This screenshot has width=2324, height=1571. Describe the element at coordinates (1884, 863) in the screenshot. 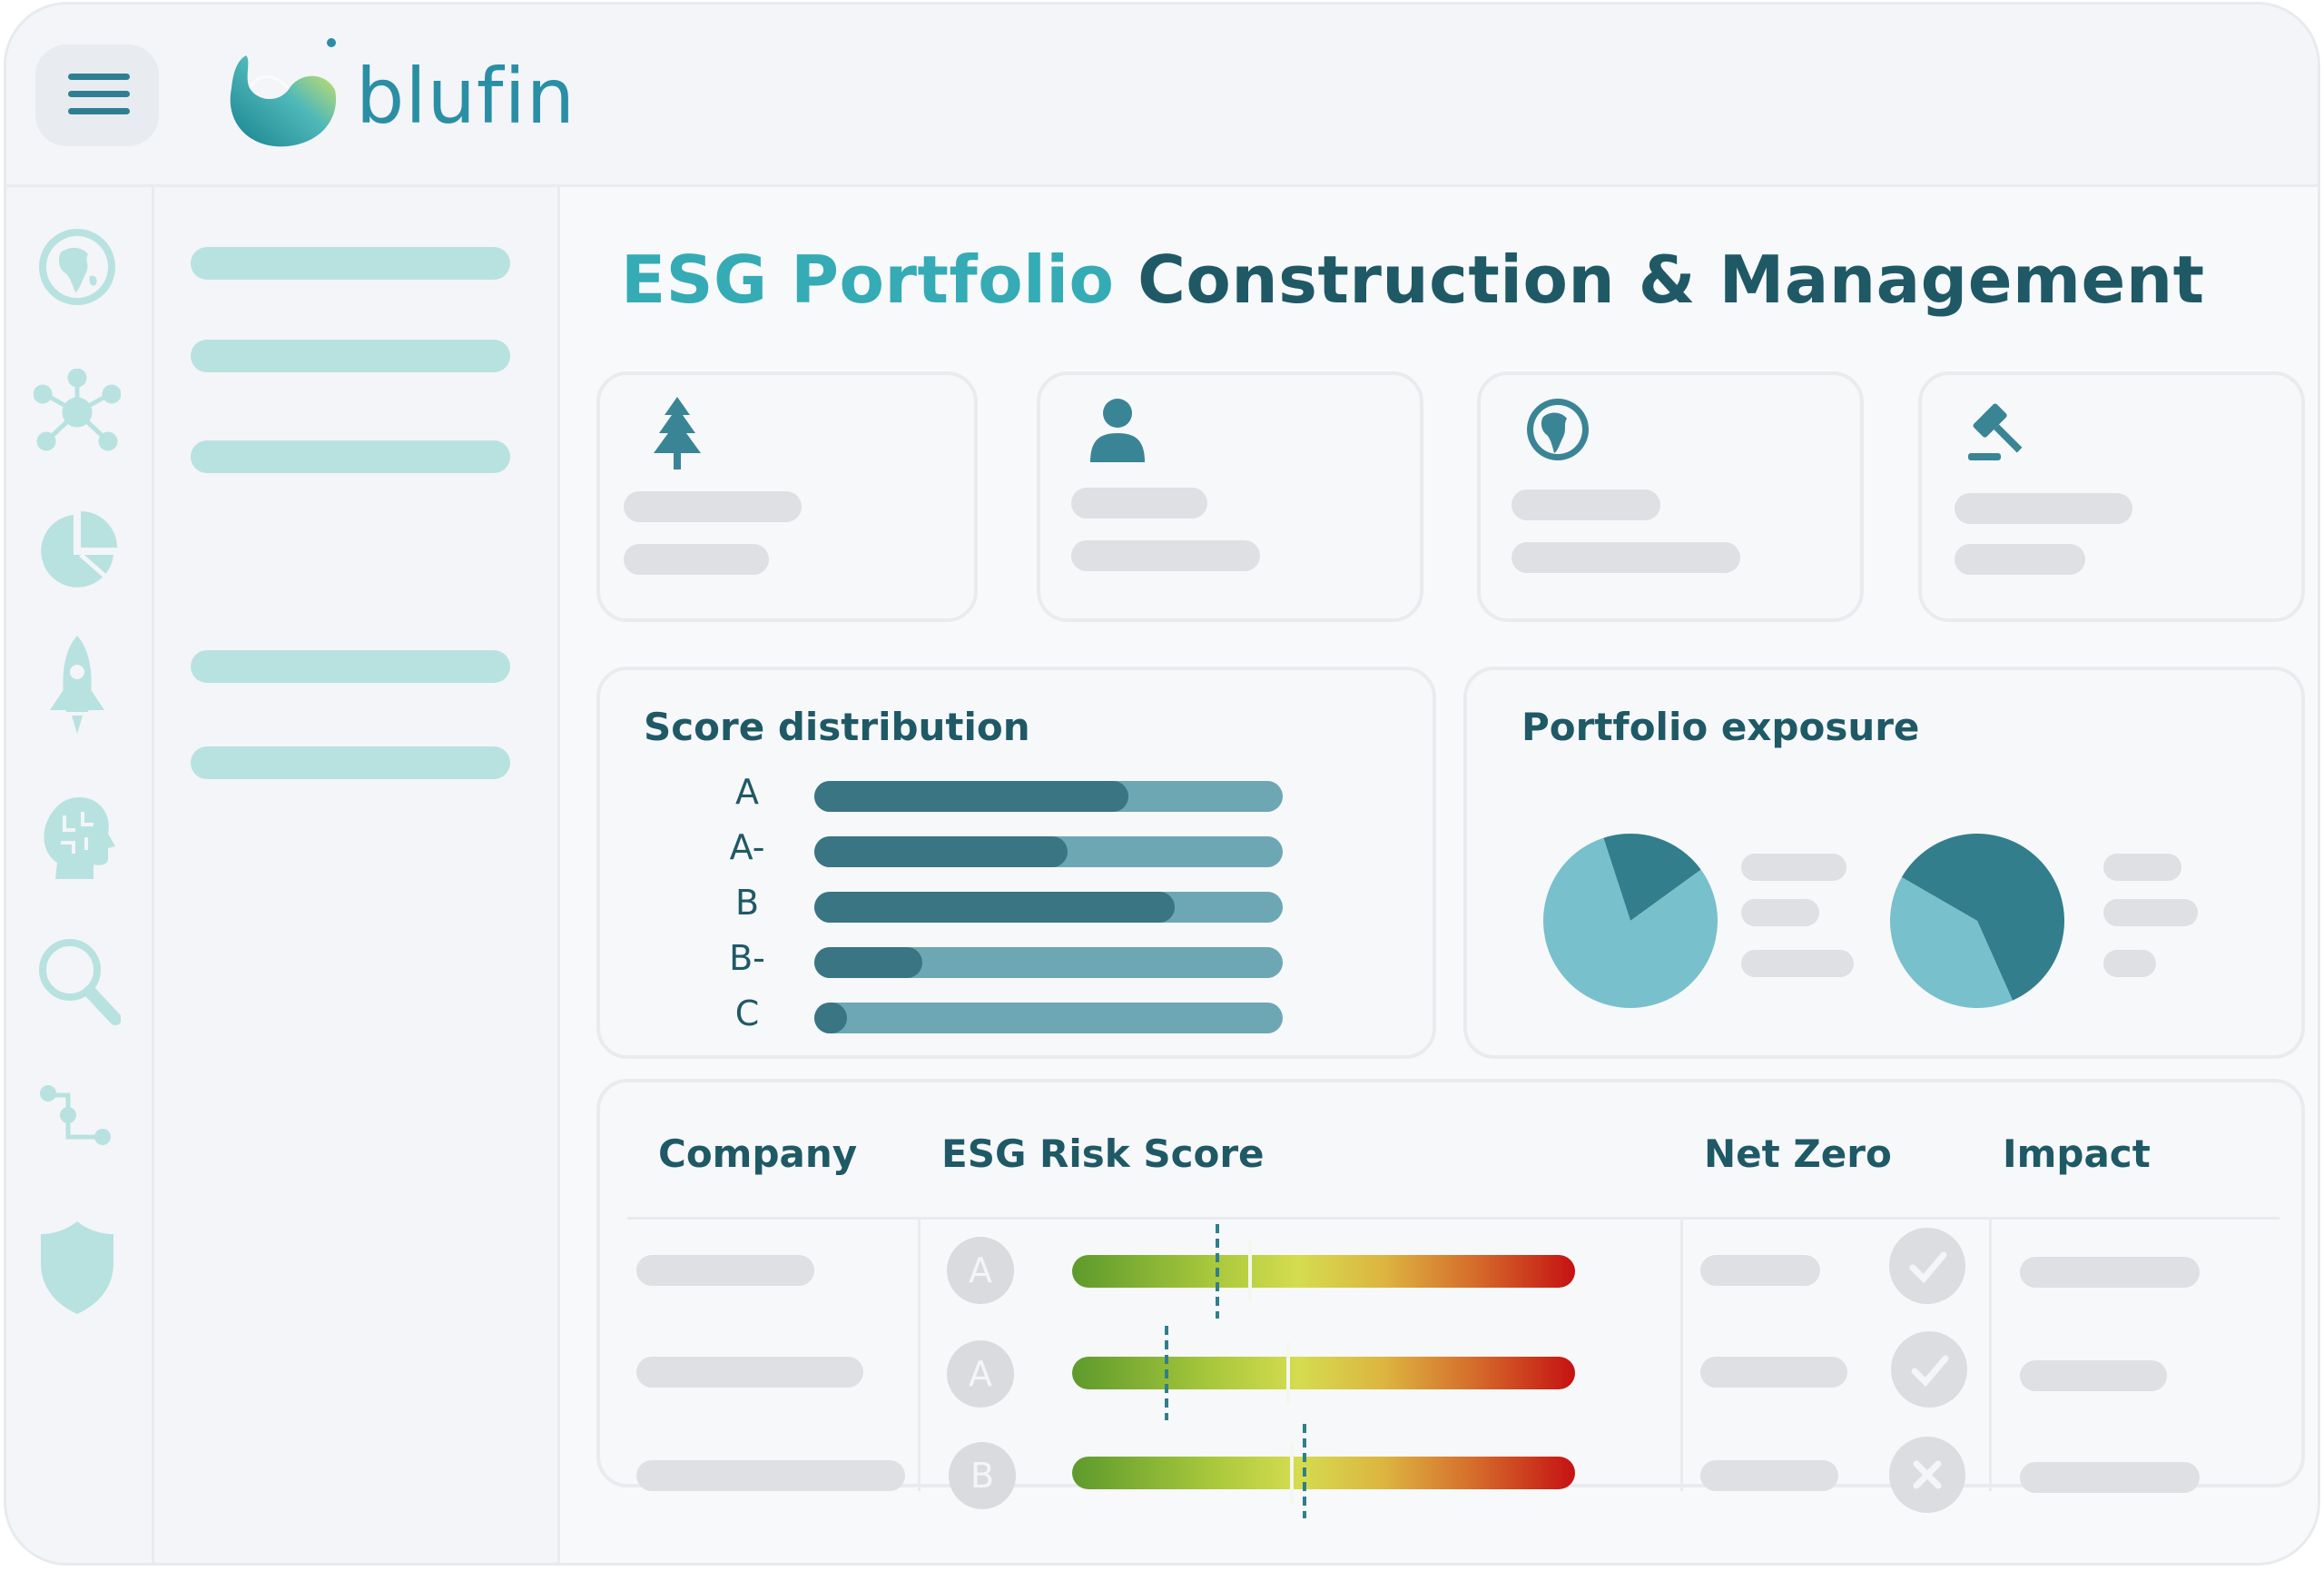

I see `portfolio-exposure-card: Portfolio exposure` at that location.